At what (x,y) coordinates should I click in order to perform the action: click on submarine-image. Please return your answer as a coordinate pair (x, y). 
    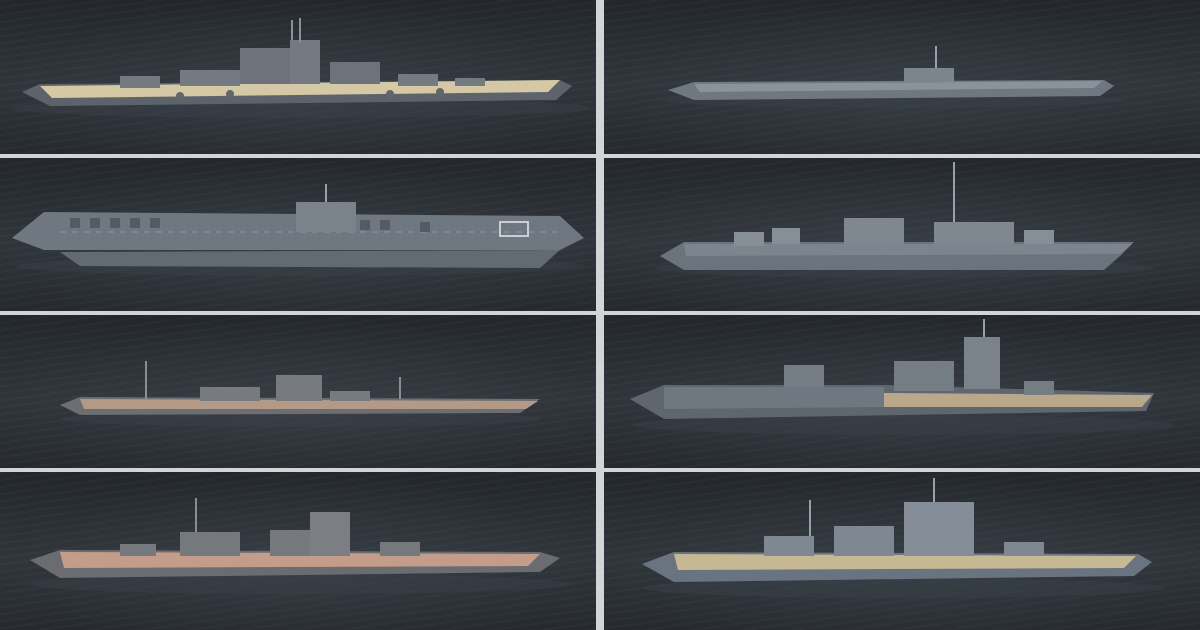
    Looking at the image, I should click on (894, 77).